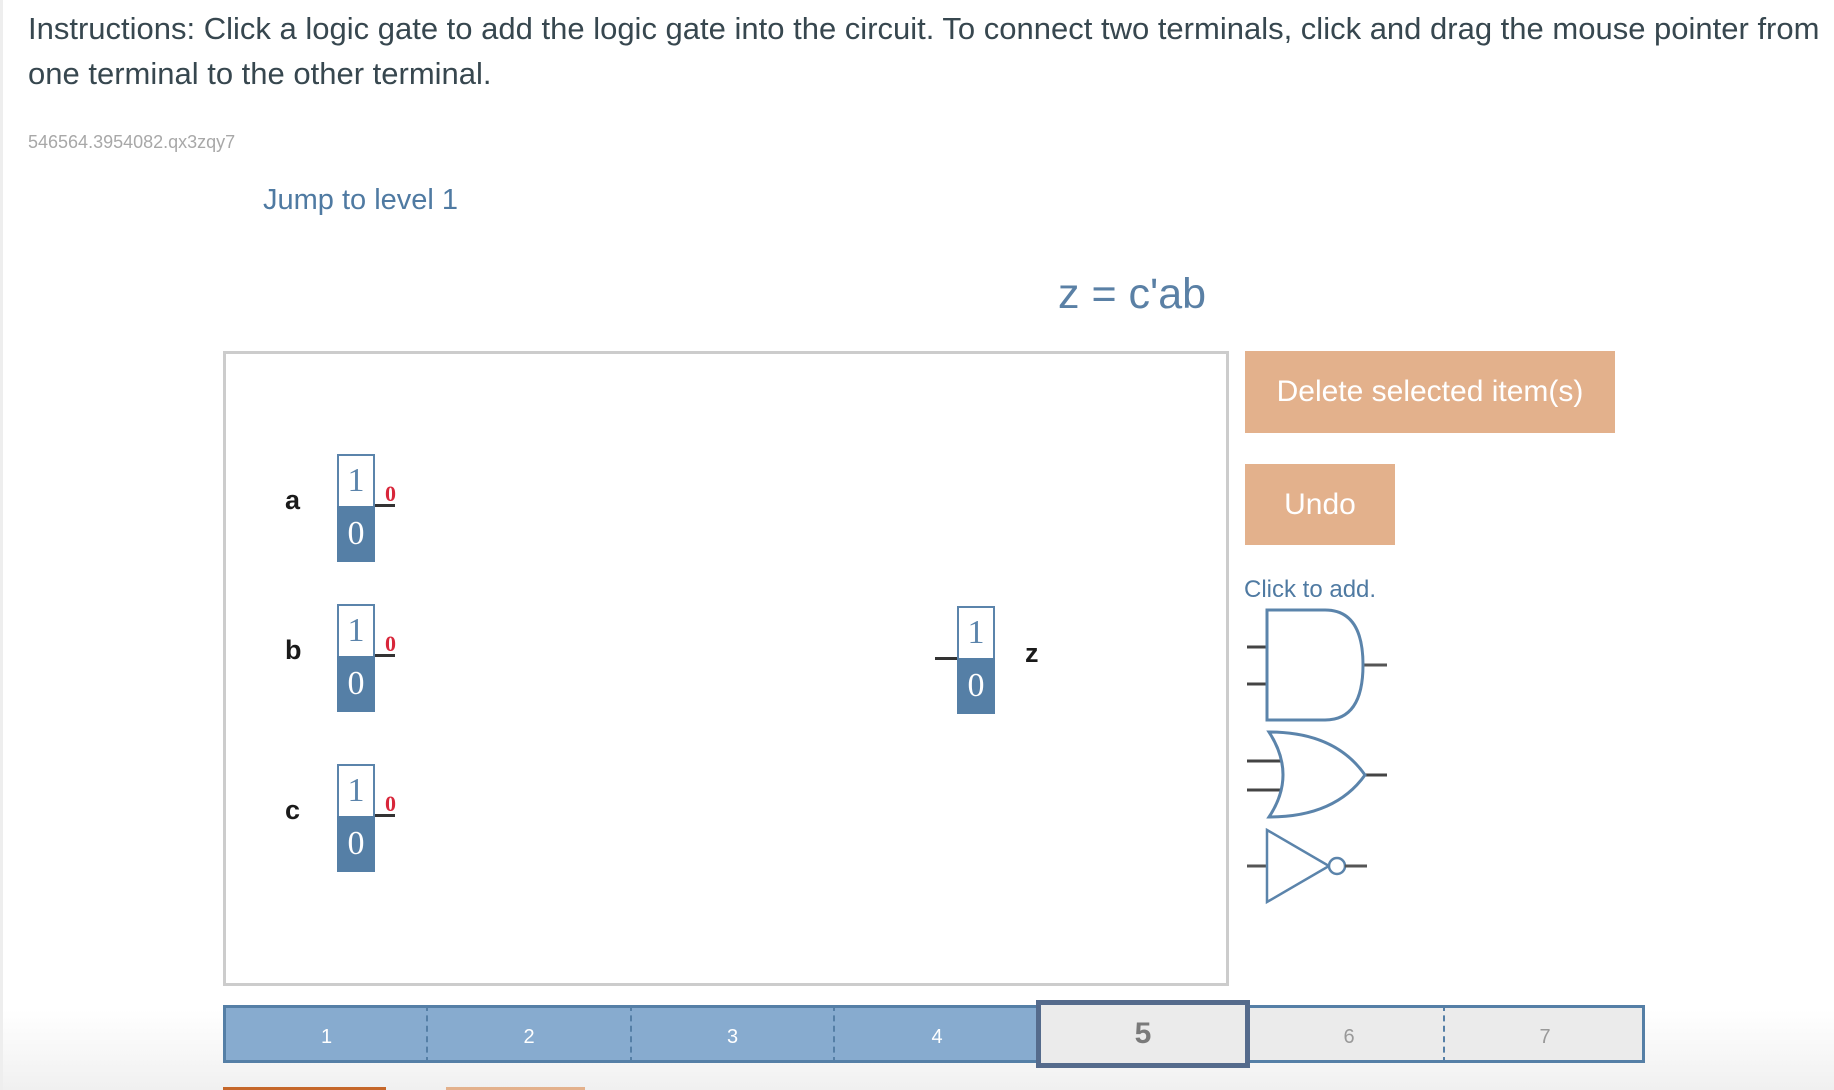 This screenshot has width=1834, height=1090. I want to click on puzzle-id: 546564.3954082.qx3zqy7, so click(132, 142).